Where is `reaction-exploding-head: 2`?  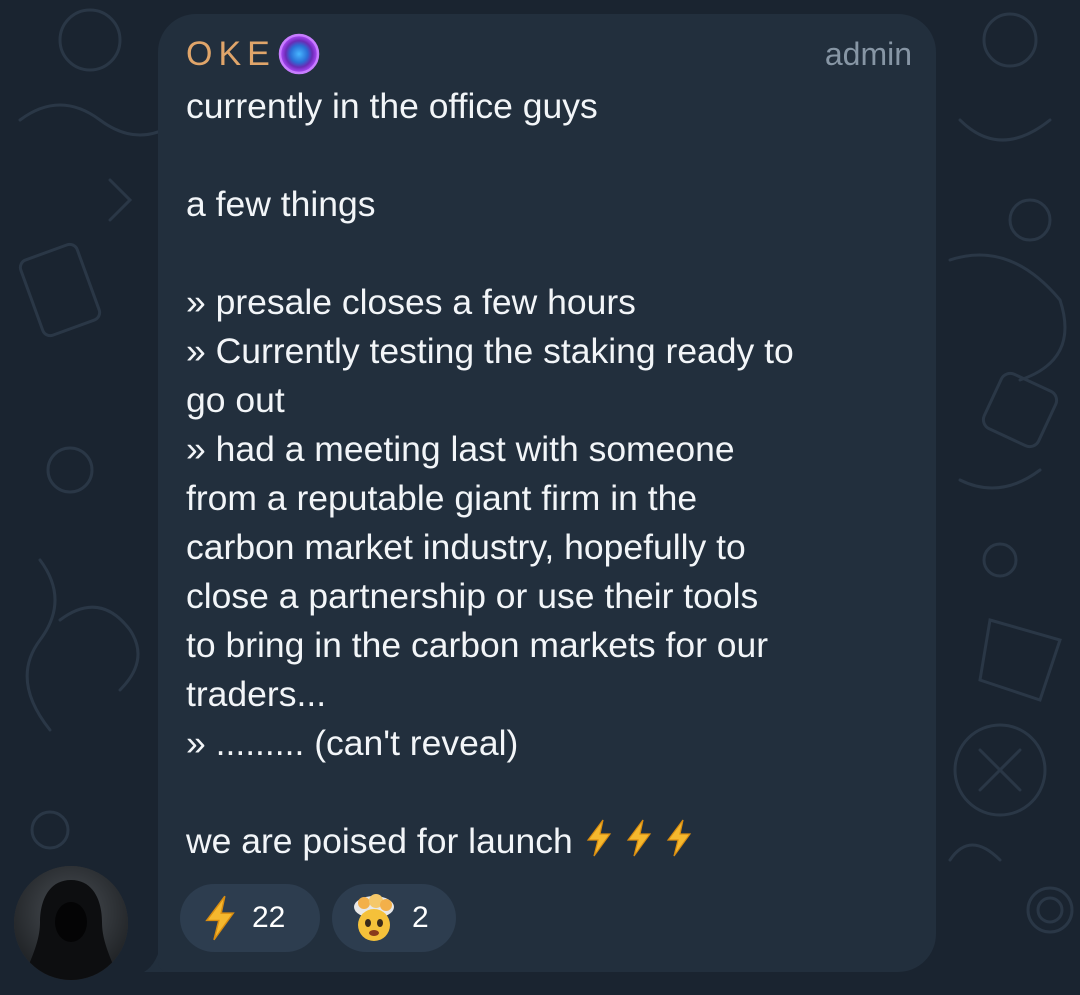
reaction-exploding-head: 2 is located at coordinates (394, 918).